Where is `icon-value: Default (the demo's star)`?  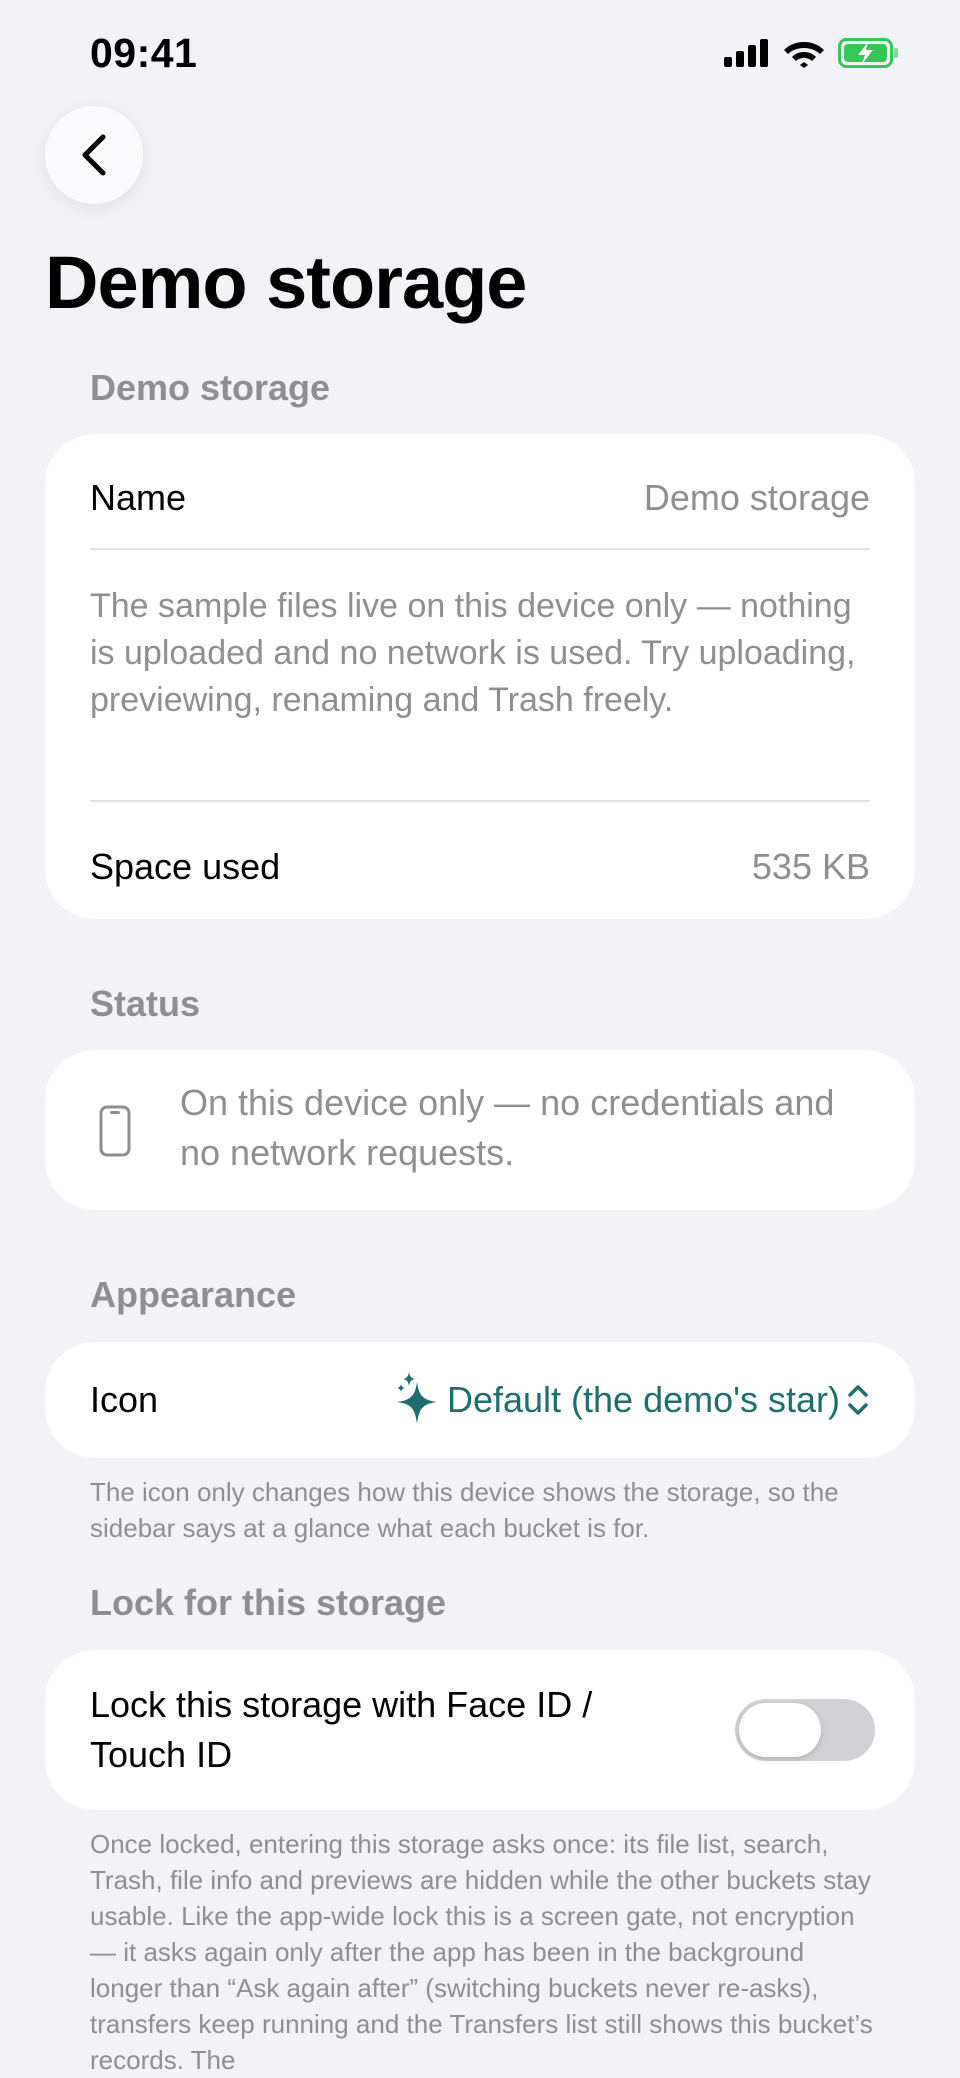 icon-value: Default (the demo's star) is located at coordinates (643, 1399).